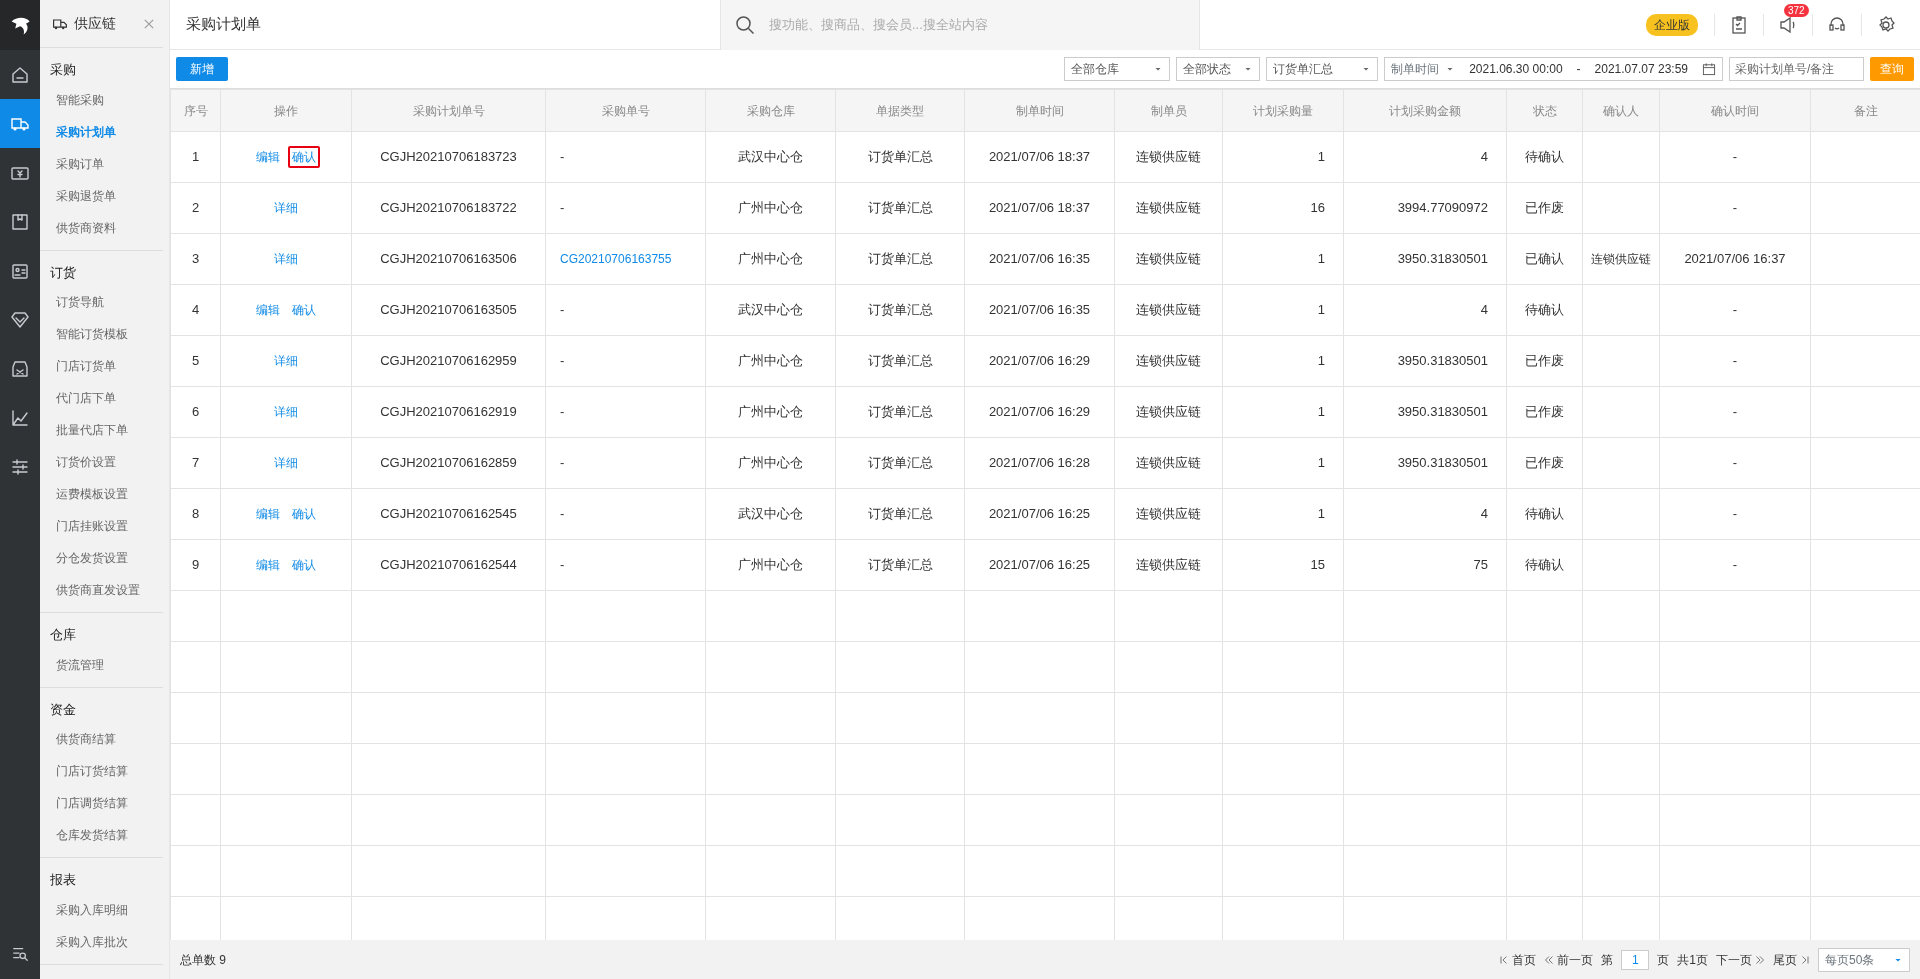  What do you see at coordinates (1518, 959) in the screenshot?
I see `first-page-link: 首页` at bounding box center [1518, 959].